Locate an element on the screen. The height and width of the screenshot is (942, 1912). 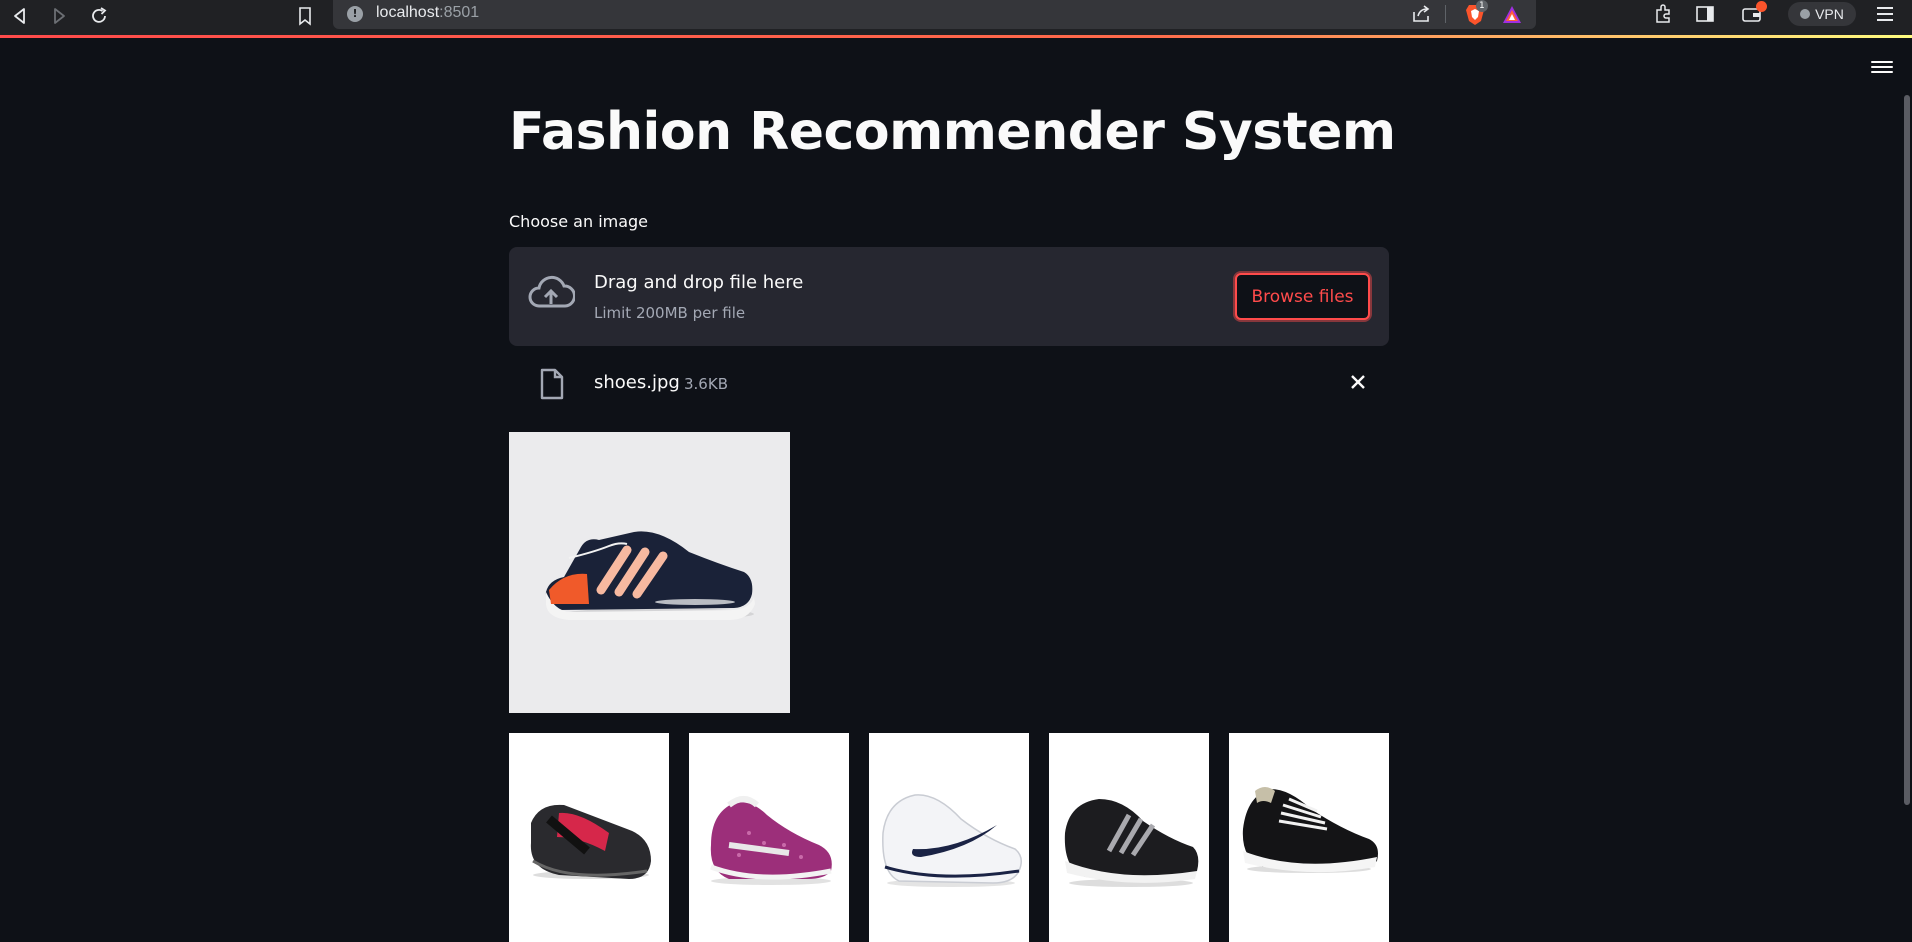
file-name: shoes.jpg is located at coordinates (637, 382).